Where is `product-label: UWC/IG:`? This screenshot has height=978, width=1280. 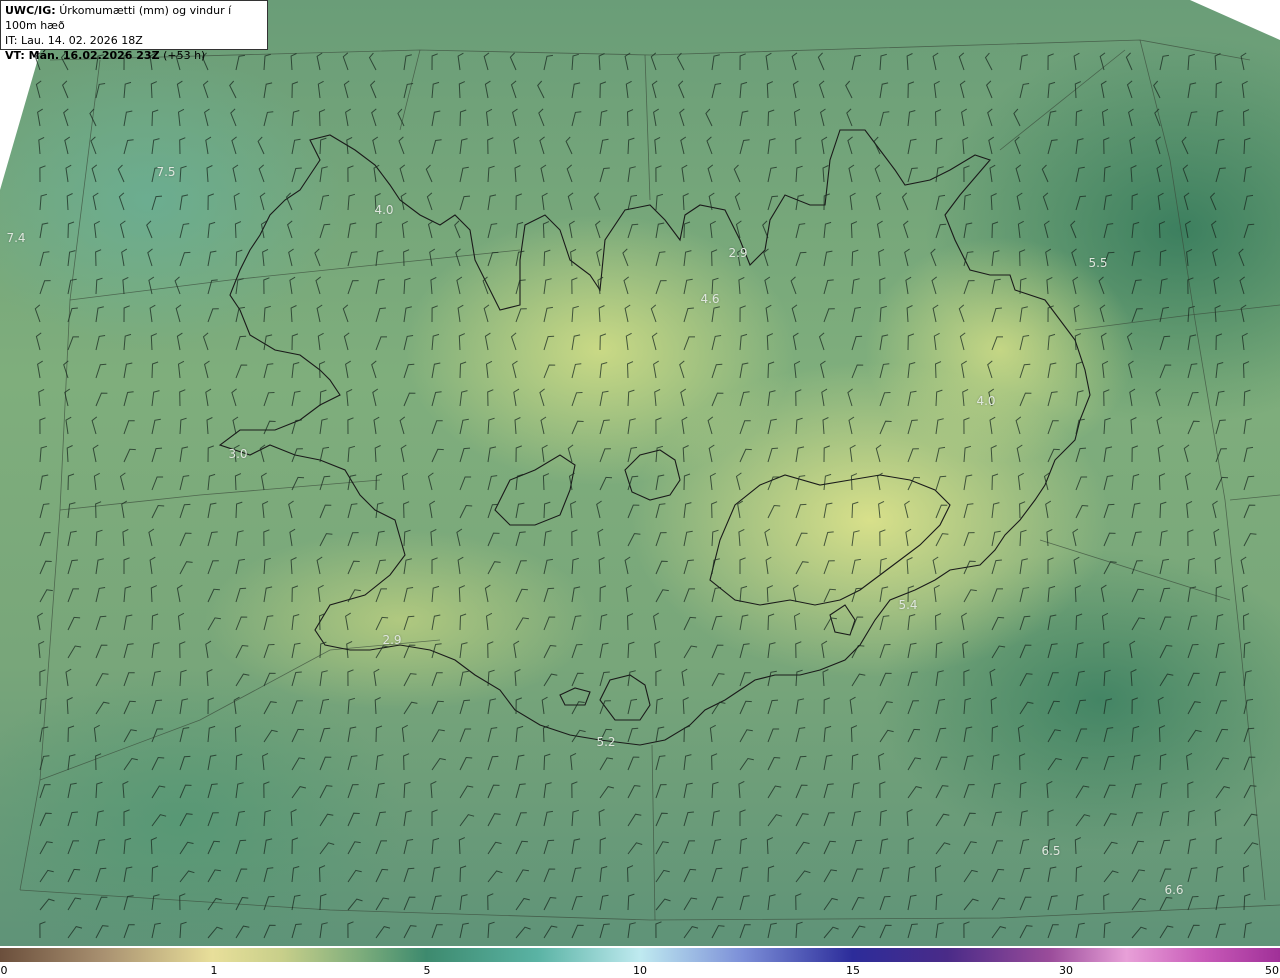
product-label: UWC/IG: is located at coordinates (30, 10).